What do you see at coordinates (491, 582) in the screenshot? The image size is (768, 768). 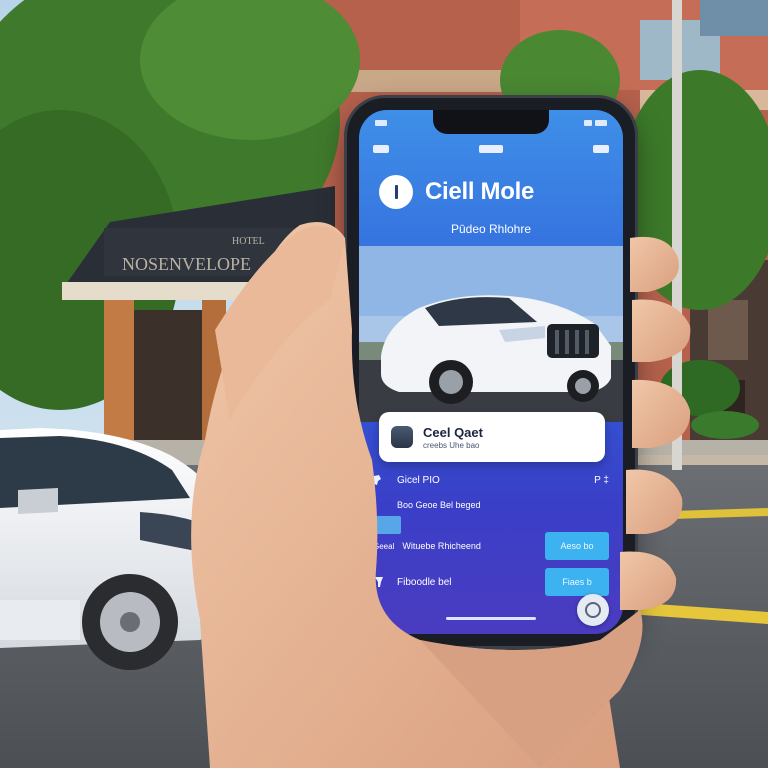 I see `info-row-5: Fiboodle bel Fiaes b` at bounding box center [491, 582].